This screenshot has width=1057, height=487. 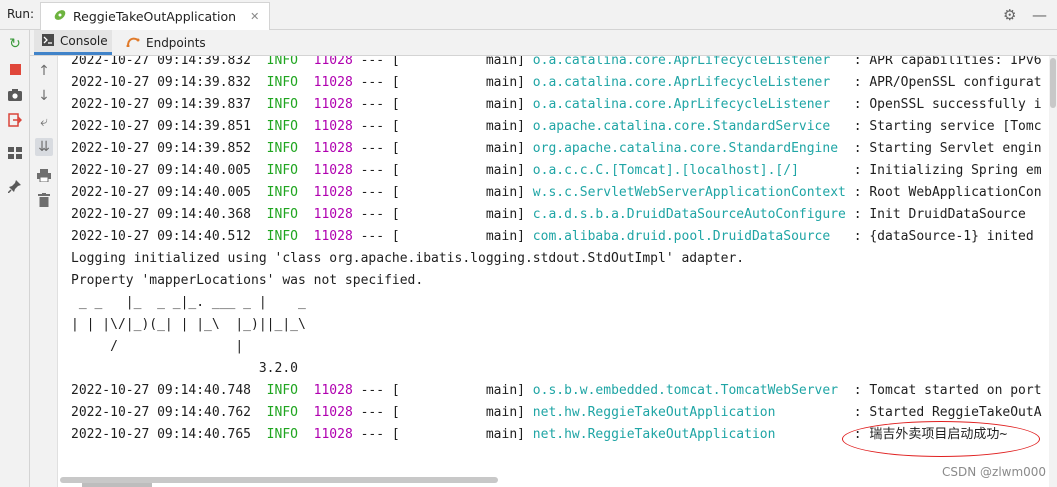 I want to click on console-tabs: Console Endpoints, so click(x=543, y=43).